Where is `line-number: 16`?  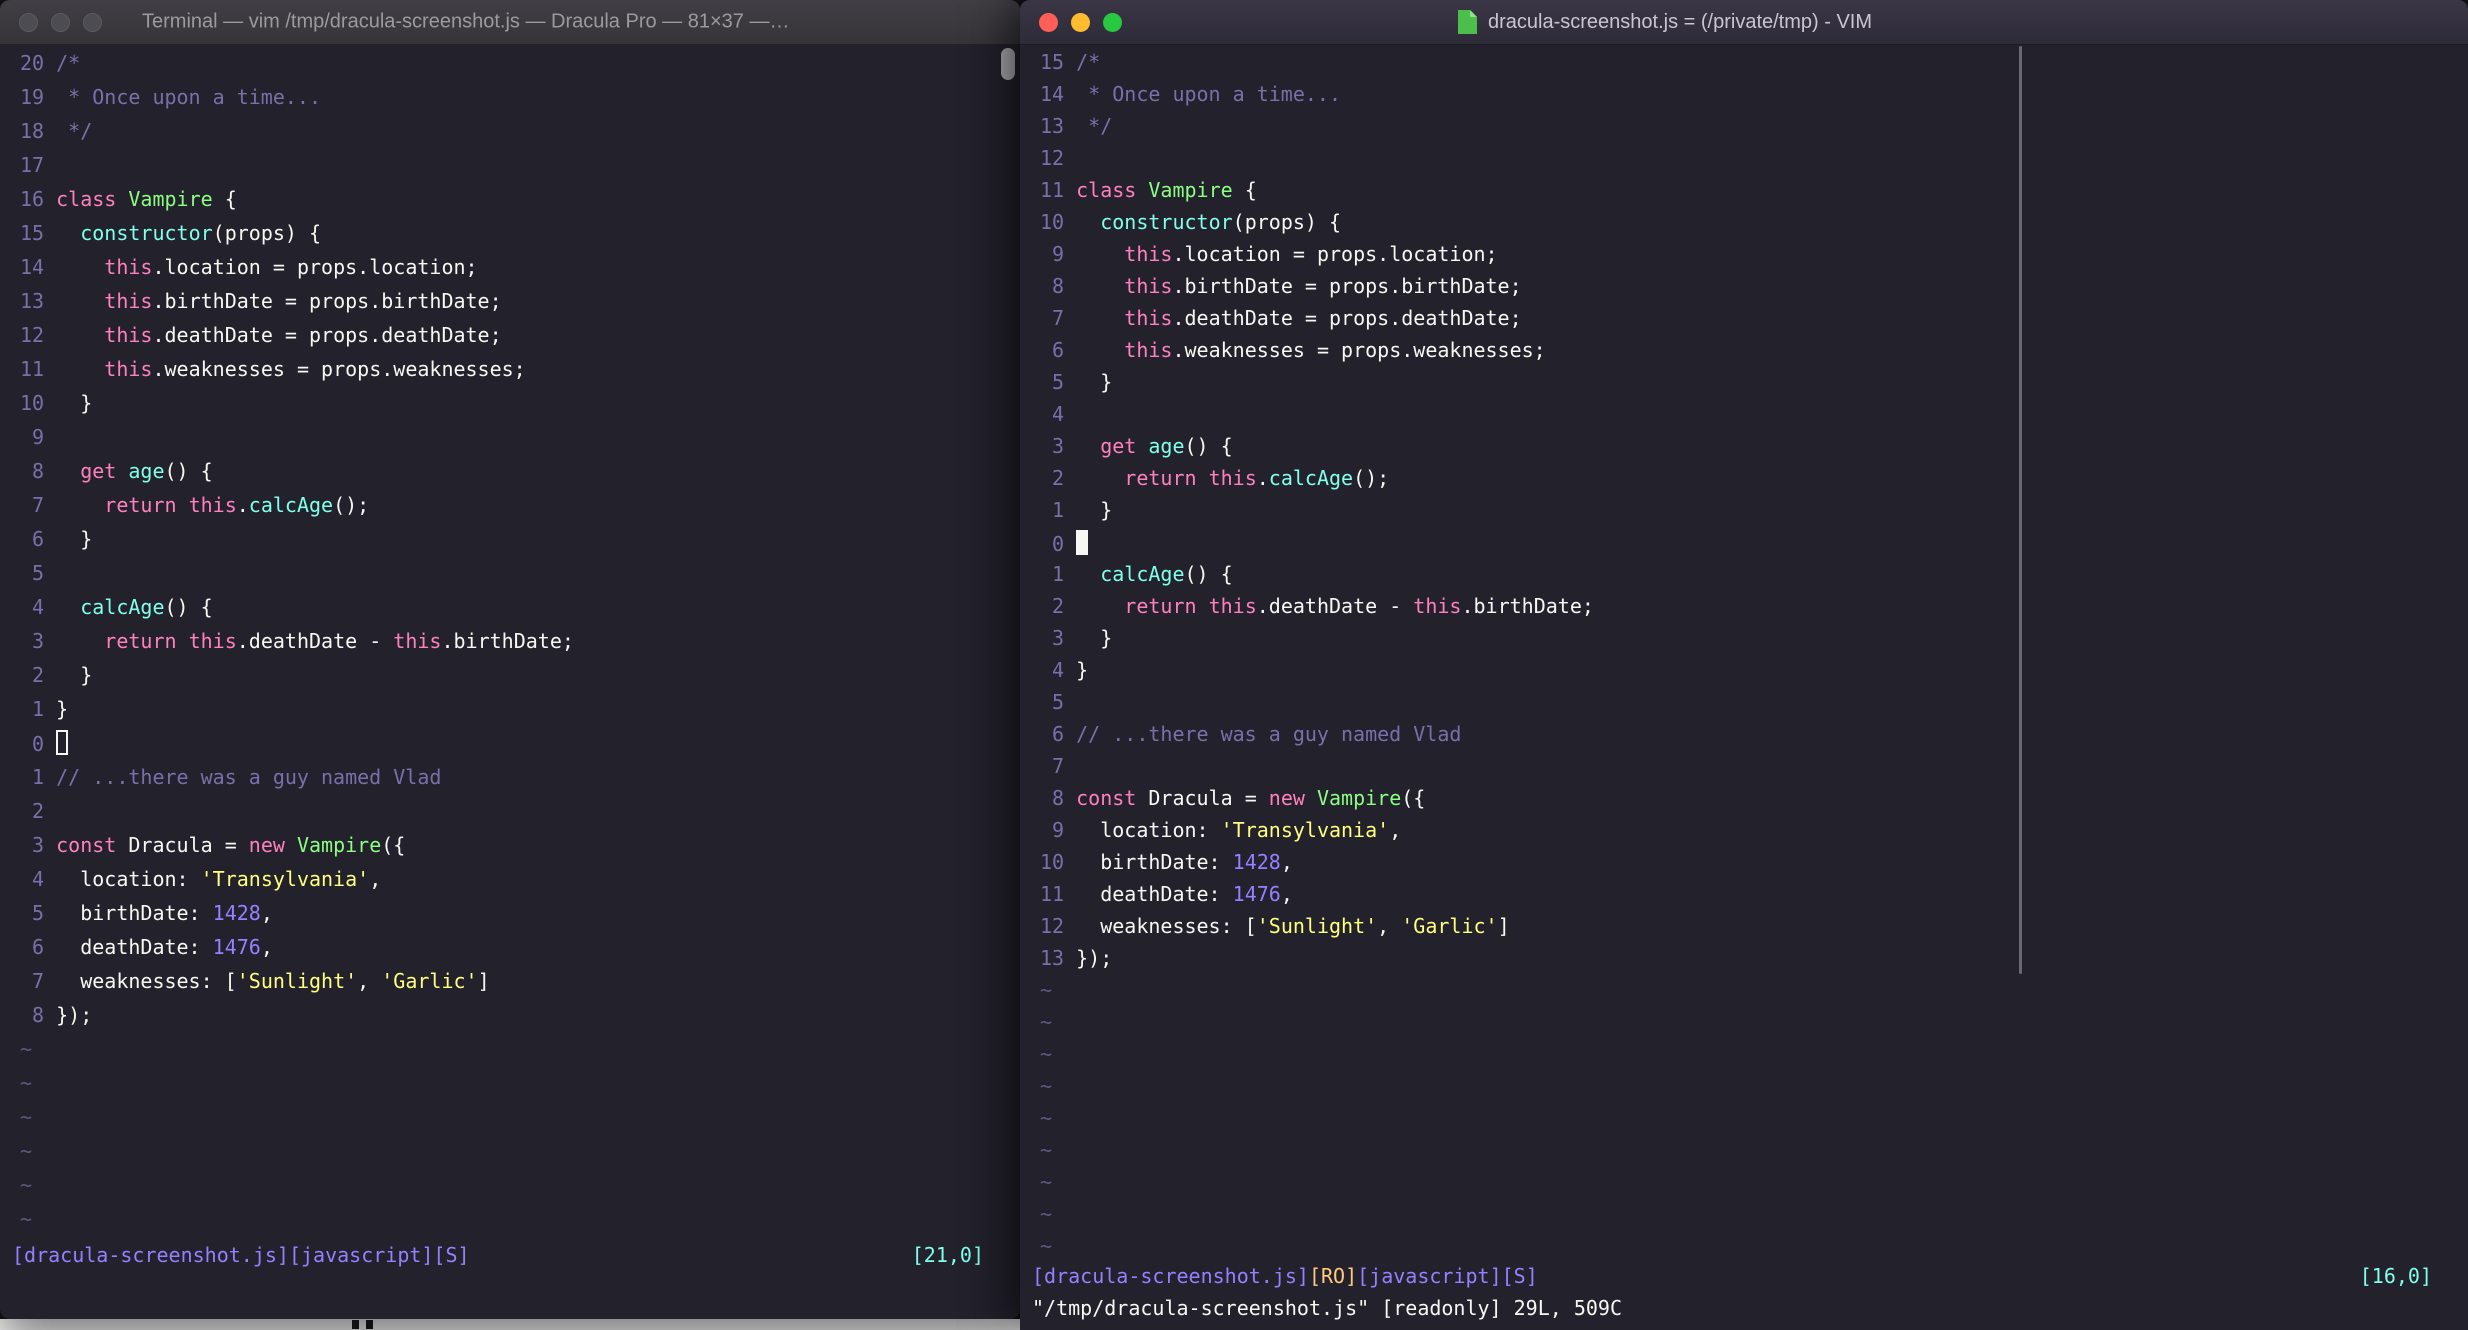
line-number: 16 is located at coordinates (32, 199).